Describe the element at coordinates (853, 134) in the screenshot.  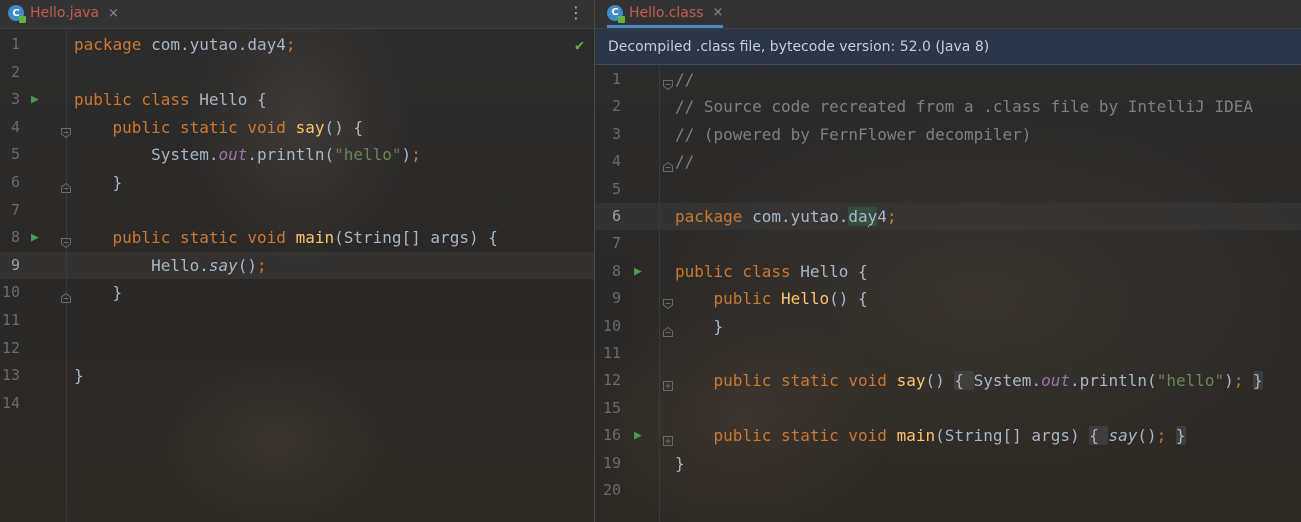
I see `code-text: // (powered by FernFlower decompiler)` at that location.